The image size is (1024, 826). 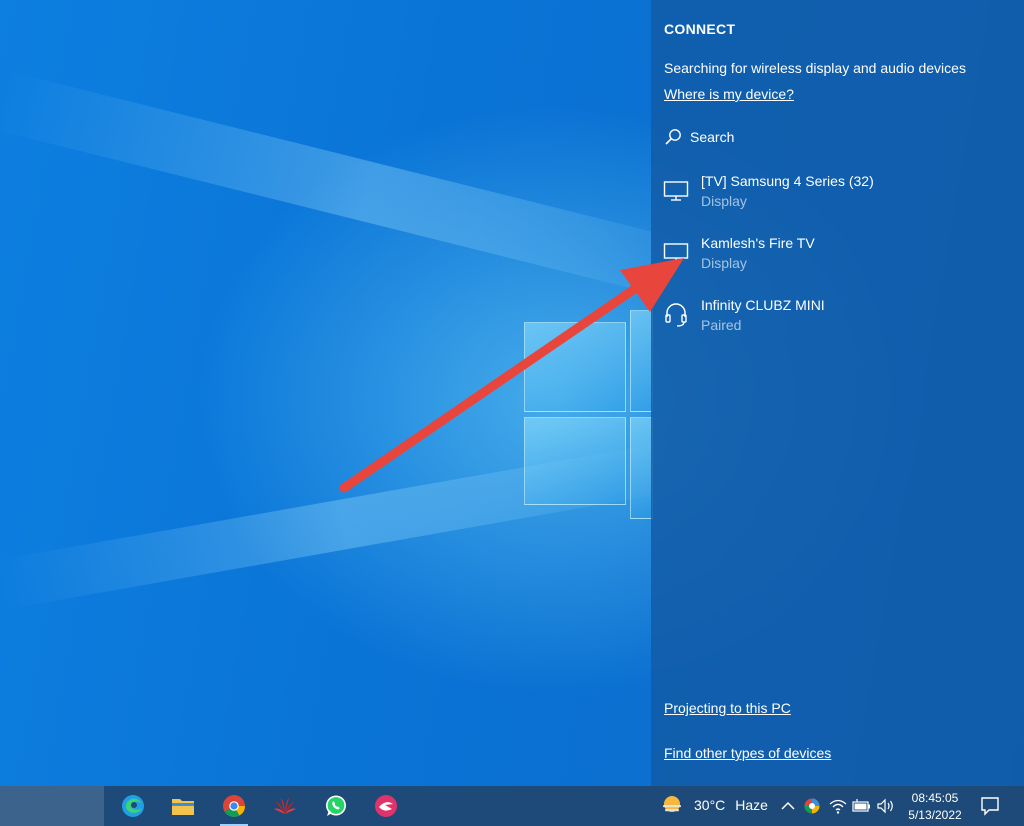 What do you see at coordinates (673, 137) in the screenshot?
I see `search-icon` at bounding box center [673, 137].